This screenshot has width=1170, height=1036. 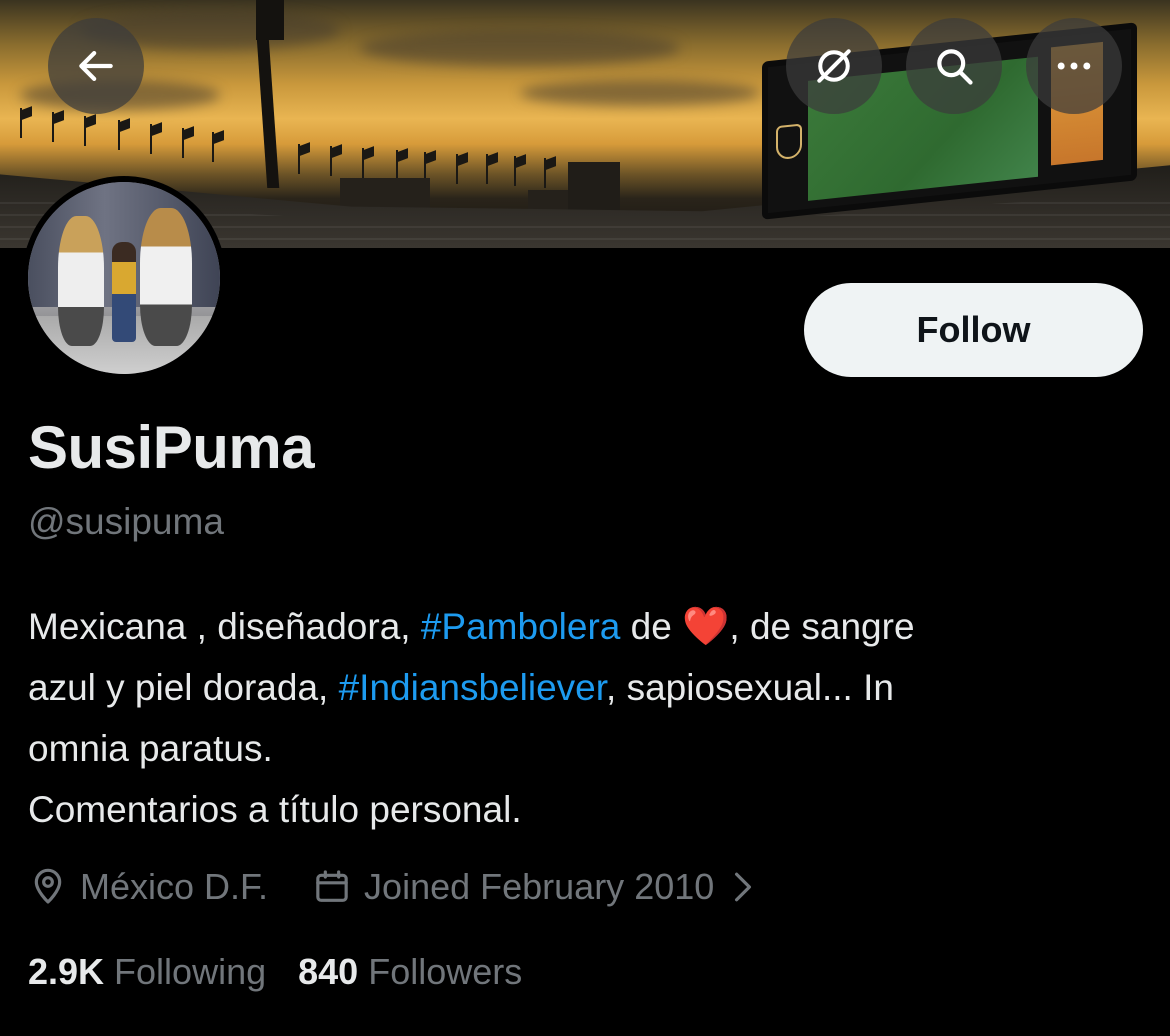 I want to click on calendar-icon, so click(x=332, y=886).